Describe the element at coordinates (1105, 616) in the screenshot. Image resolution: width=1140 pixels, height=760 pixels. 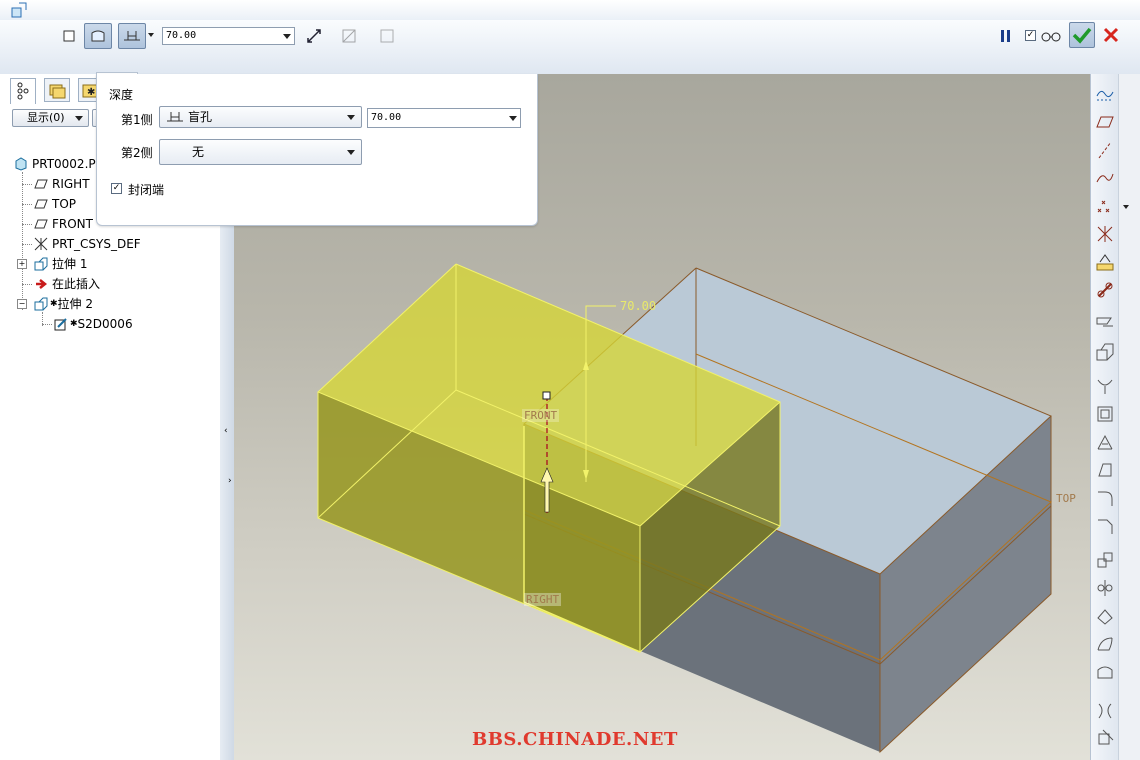
I see `offset-tool-icon` at that location.